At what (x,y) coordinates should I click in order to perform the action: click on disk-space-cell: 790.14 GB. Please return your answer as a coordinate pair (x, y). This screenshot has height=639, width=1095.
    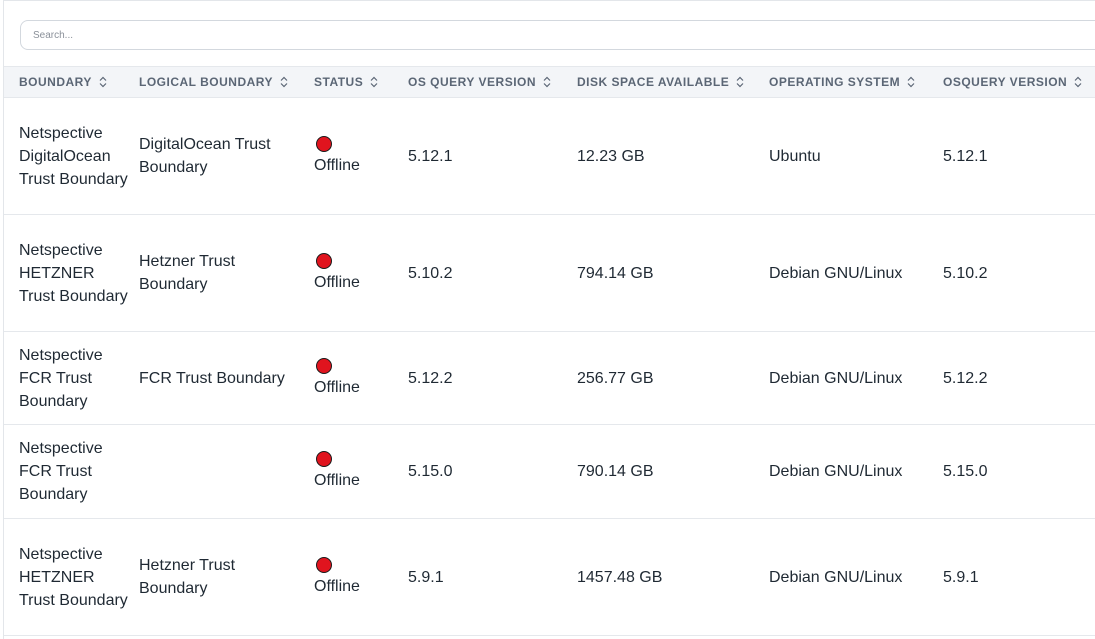
    Looking at the image, I should click on (615, 471).